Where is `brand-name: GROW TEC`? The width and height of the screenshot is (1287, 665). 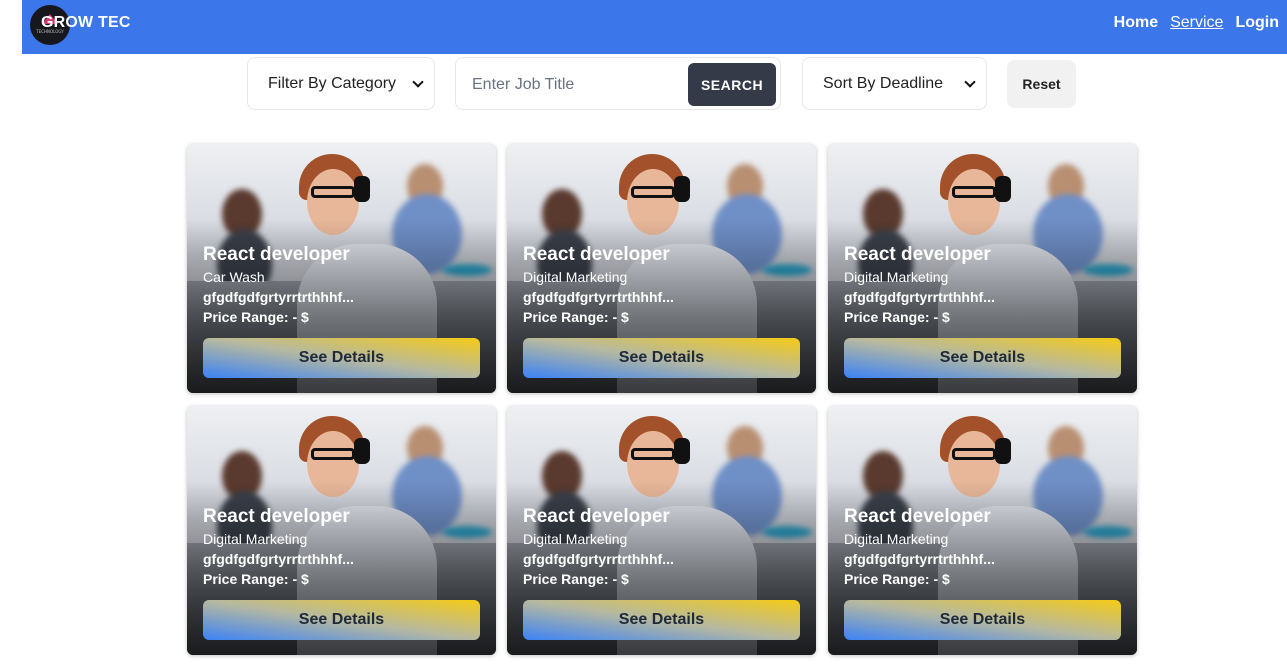
brand-name: GROW TEC is located at coordinates (86, 23).